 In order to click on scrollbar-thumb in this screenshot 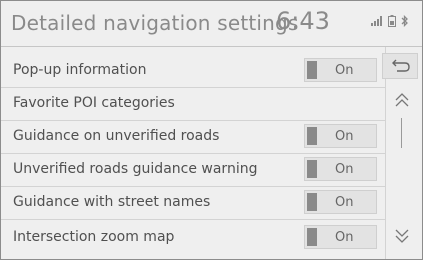, I will do `click(401, 133)`.